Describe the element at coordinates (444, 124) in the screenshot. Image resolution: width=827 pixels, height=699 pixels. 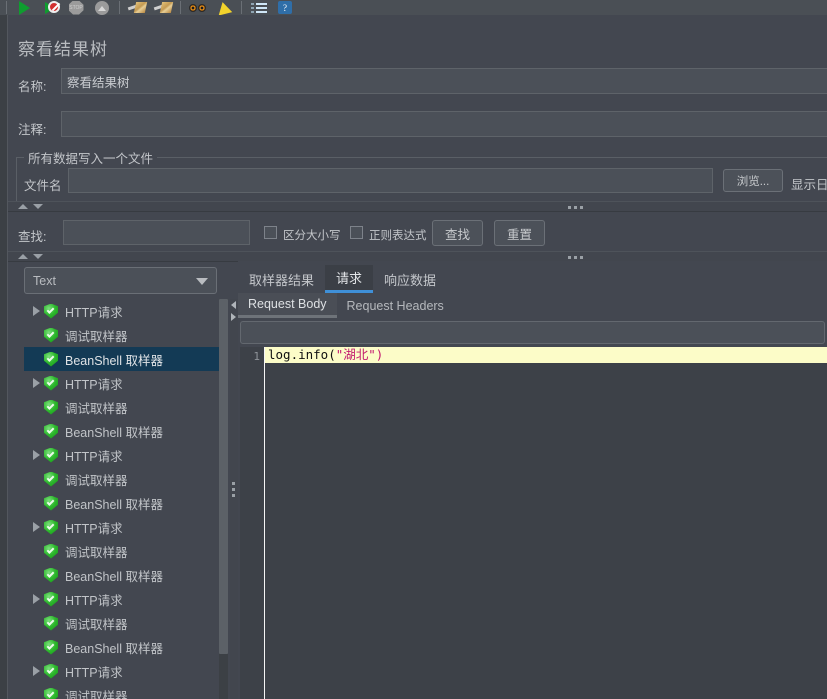
I see `comment-input` at that location.